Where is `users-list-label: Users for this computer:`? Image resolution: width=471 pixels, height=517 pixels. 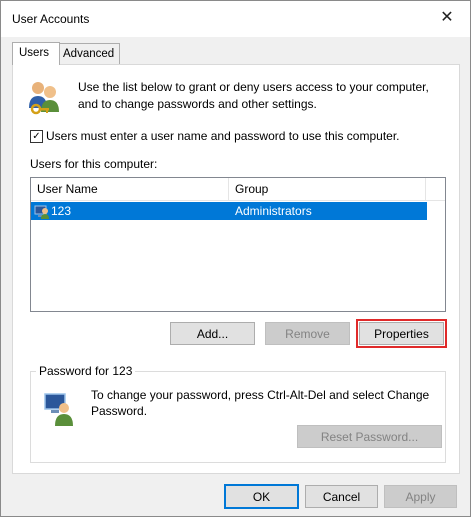 users-list-label: Users for this computer: is located at coordinates (94, 164).